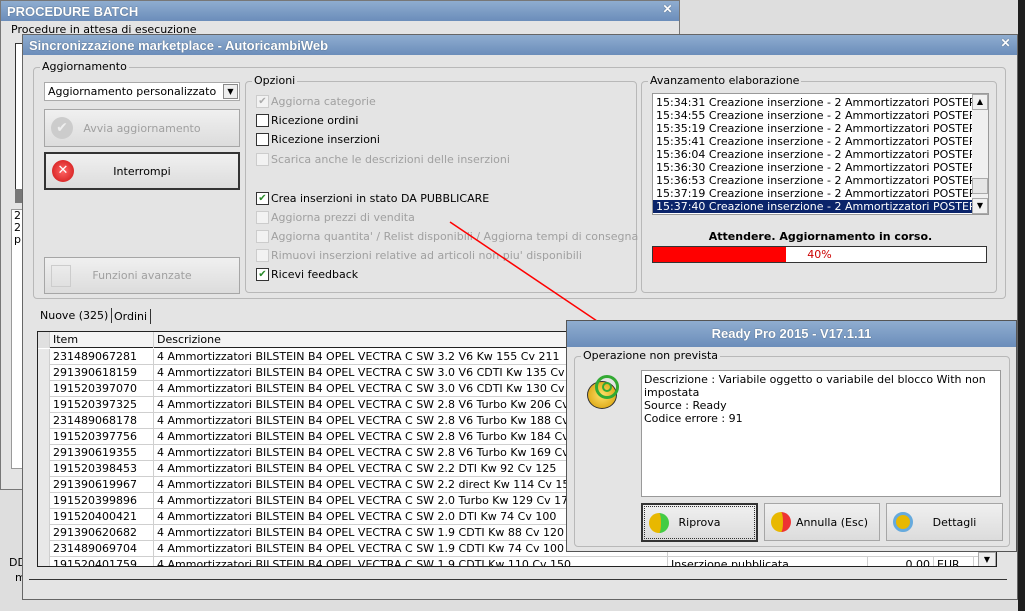 This screenshot has width=1025, height=611. I want to click on bug-target-icon, so click(603, 393).